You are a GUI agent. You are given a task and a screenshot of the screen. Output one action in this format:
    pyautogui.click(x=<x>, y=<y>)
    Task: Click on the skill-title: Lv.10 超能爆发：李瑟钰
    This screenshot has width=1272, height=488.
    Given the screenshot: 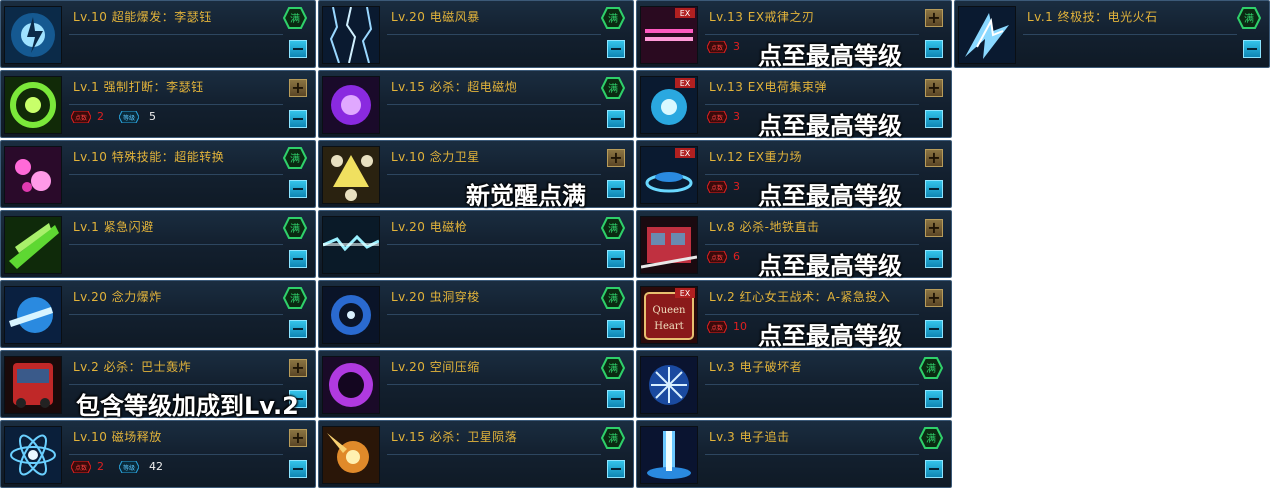 What is the action you would take?
    pyautogui.click(x=142, y=17)
    